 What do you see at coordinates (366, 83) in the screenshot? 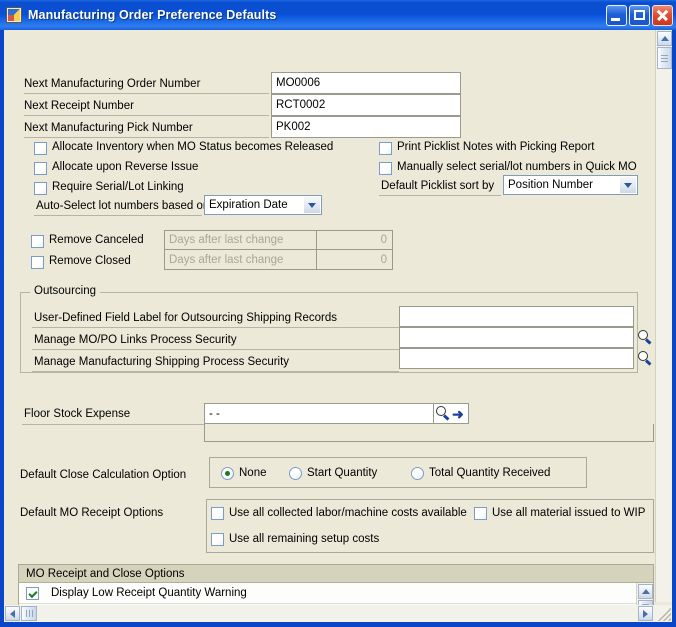
I see `next-mo-number-input: MO0006` at bounding box center [366, 83].